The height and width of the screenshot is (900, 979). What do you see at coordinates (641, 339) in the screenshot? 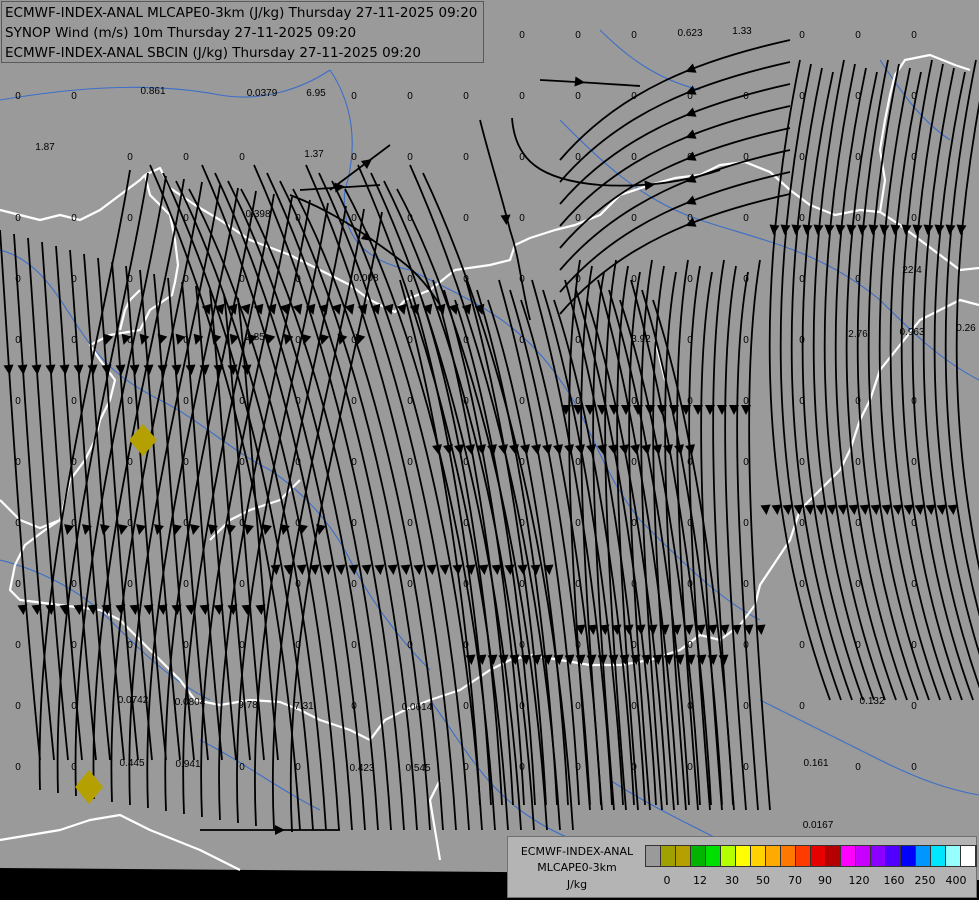
I see `value-label: 3.92` at bounding box center [641, 339].